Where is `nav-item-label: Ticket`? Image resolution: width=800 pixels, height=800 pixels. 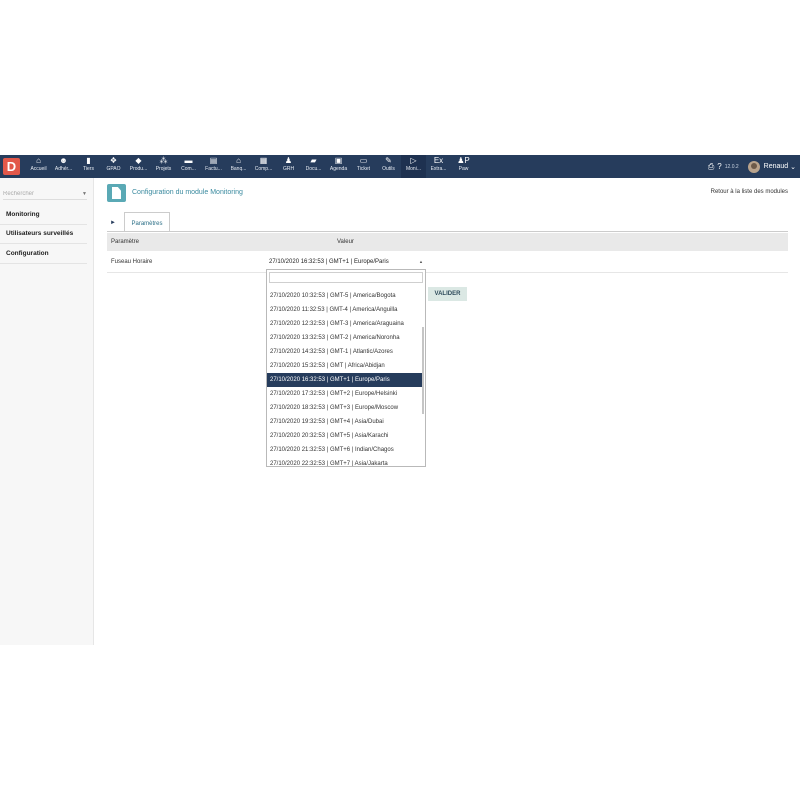 nav-item-label: Ticket is located at coordinates (363, 169).